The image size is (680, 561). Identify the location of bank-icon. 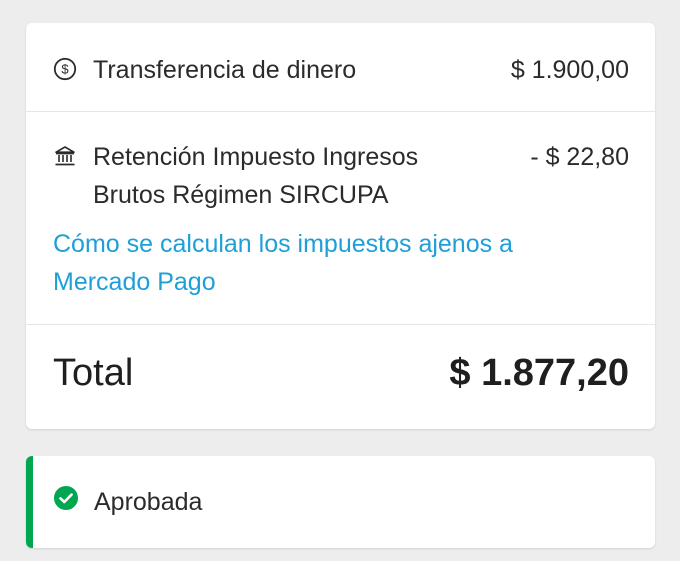
(65, 156).